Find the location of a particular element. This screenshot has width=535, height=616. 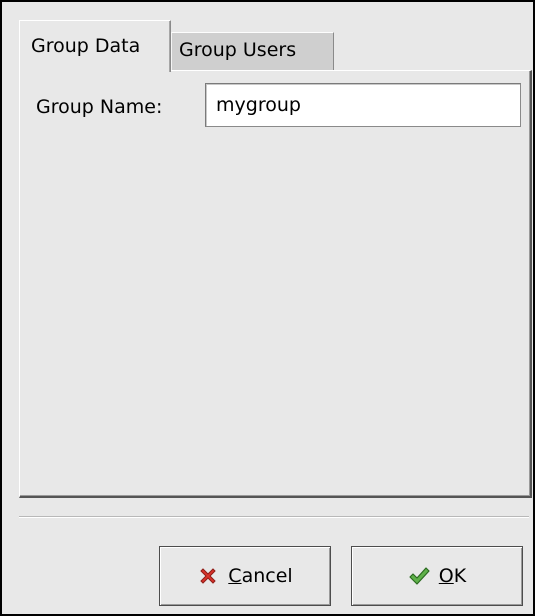

tab-group-users: Group Users is located at coordinates (252, 51).